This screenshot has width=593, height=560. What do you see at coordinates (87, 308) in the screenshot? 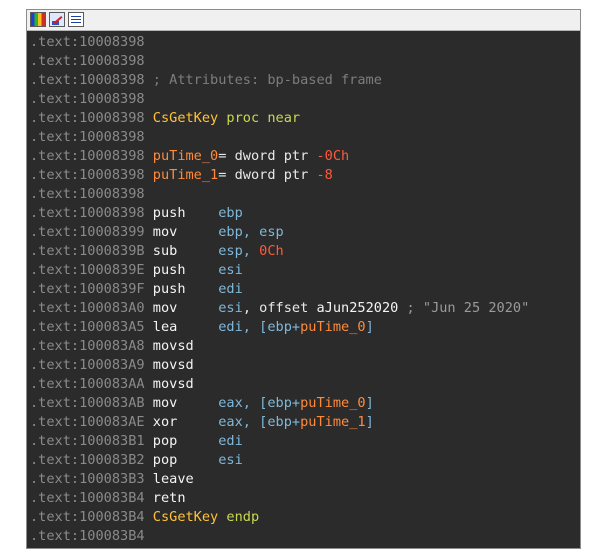
I see `address-label: .text:100083A0` at bounding box center [87, 308].